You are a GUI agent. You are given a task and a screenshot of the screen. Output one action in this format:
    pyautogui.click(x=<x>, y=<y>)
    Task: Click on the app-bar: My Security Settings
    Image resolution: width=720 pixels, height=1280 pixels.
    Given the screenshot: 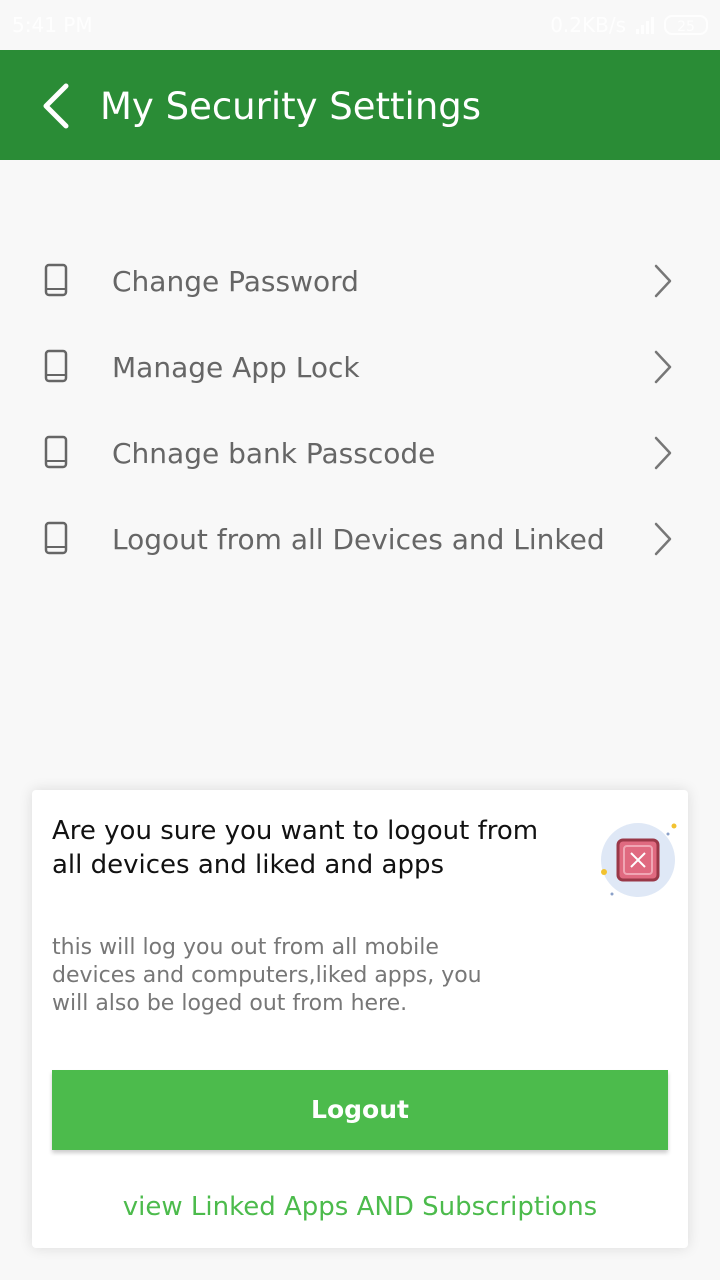 What is the action you would take?
    pyautogui.click(x=360, y=105)
    